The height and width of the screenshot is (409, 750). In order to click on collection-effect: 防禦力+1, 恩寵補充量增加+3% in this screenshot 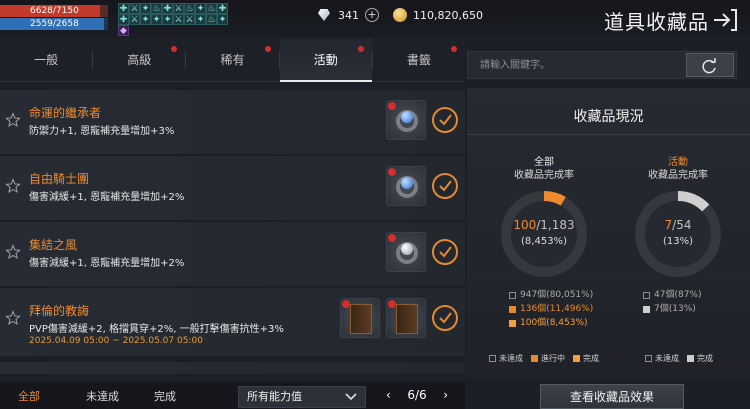, I will do `click(102, 131)`.